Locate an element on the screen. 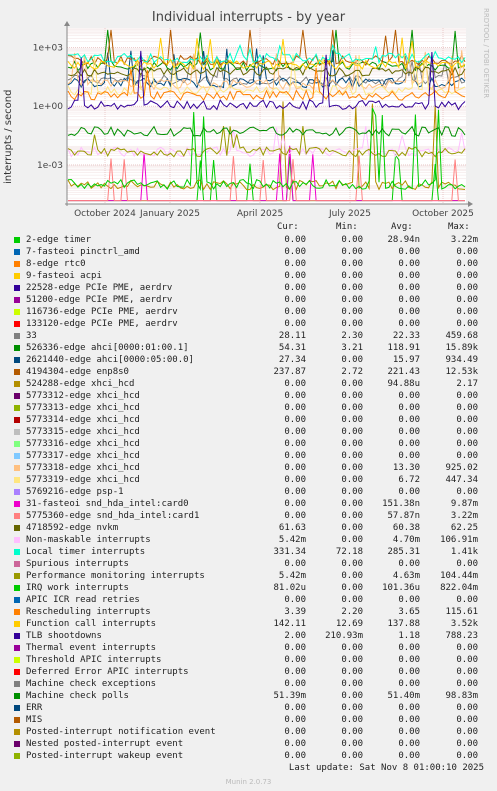  legend-value-avg: 15.97 is located at coordinates (406, 360).